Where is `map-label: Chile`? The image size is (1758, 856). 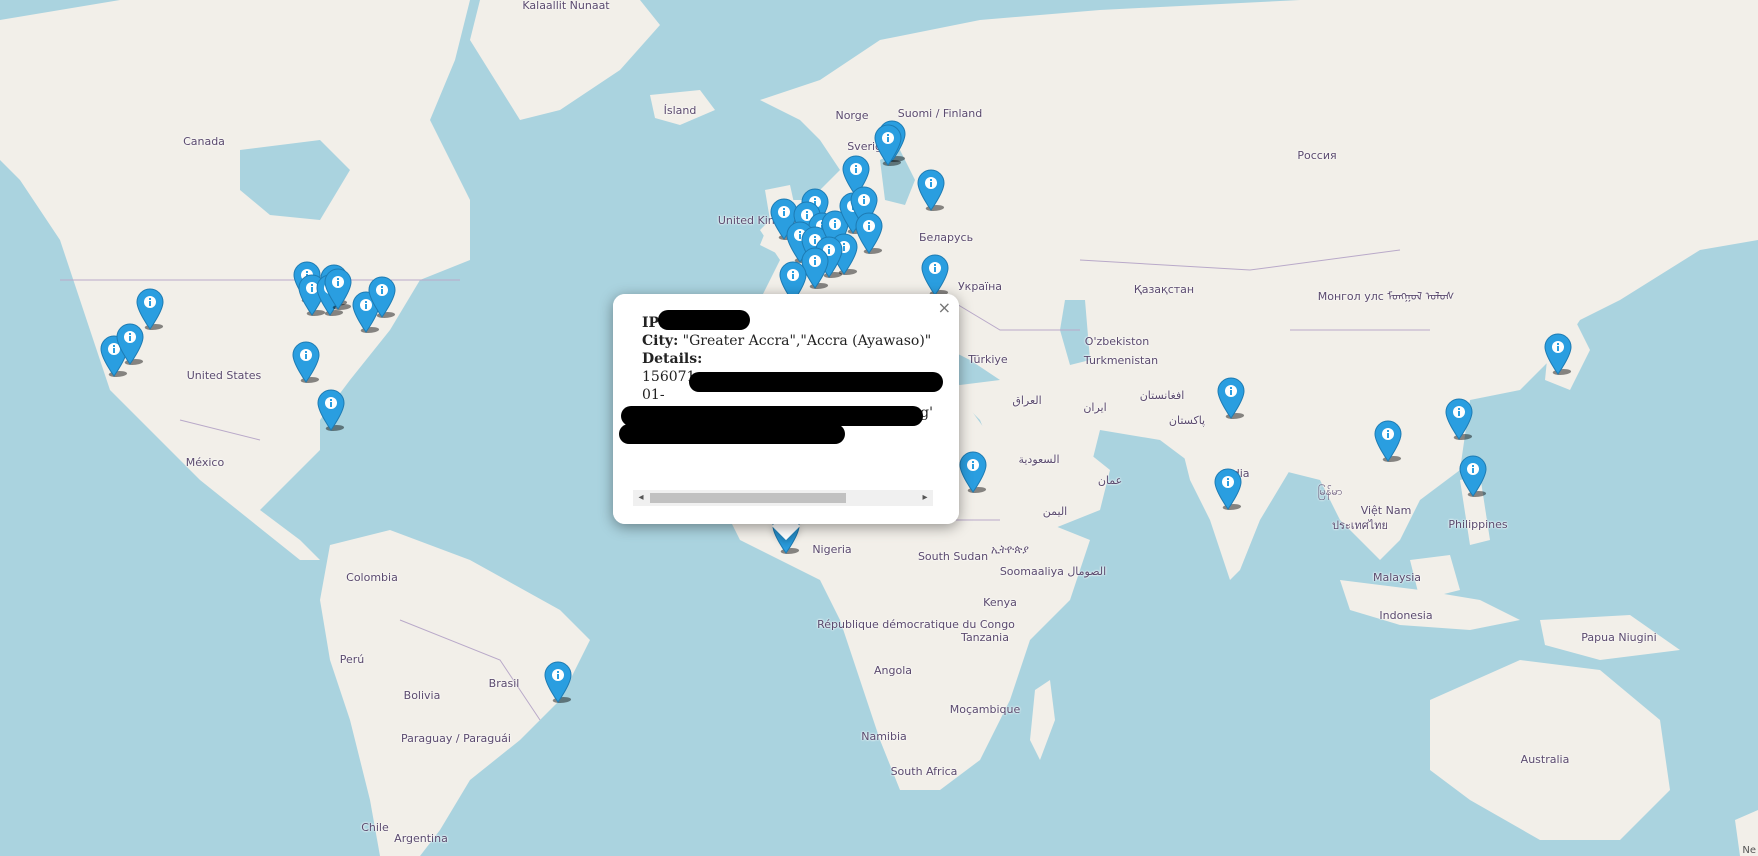 map-label: Chile is located at coordinates (375, 827).